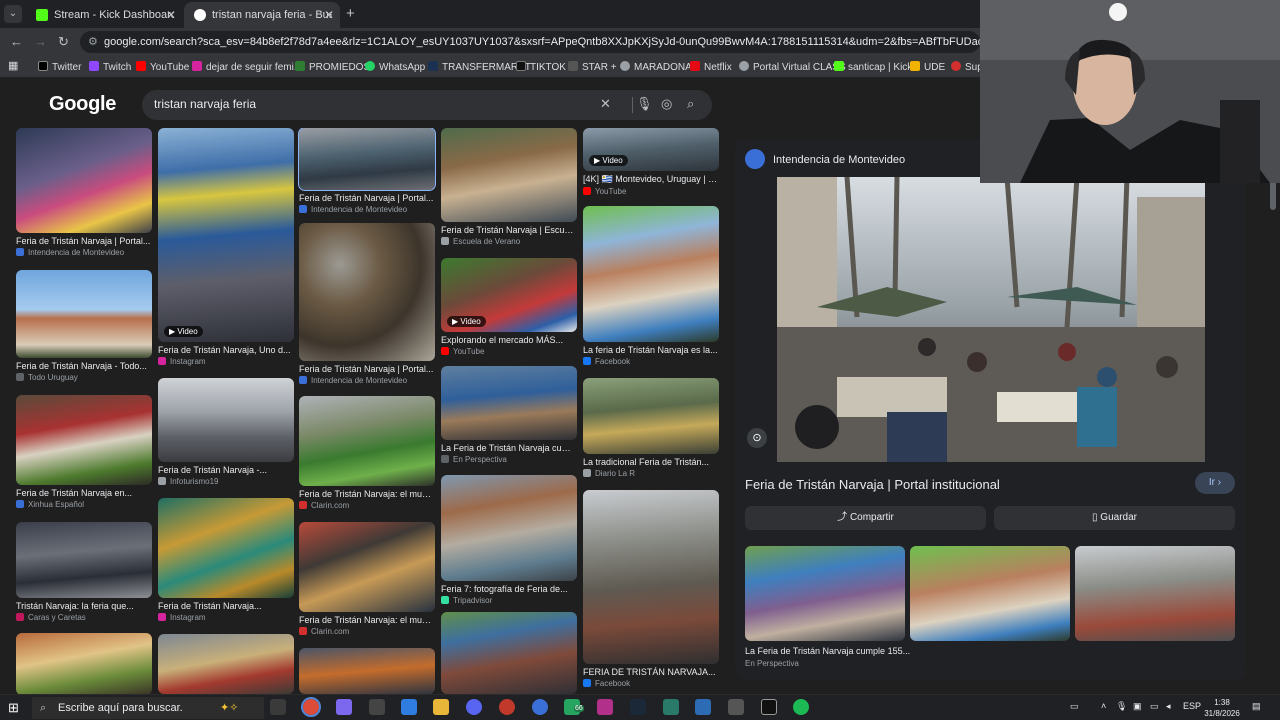 The height and width of the screenshot is (720, 1280). I want to click on panel-source: Intendencia de Montevideo, so click(825, 159).